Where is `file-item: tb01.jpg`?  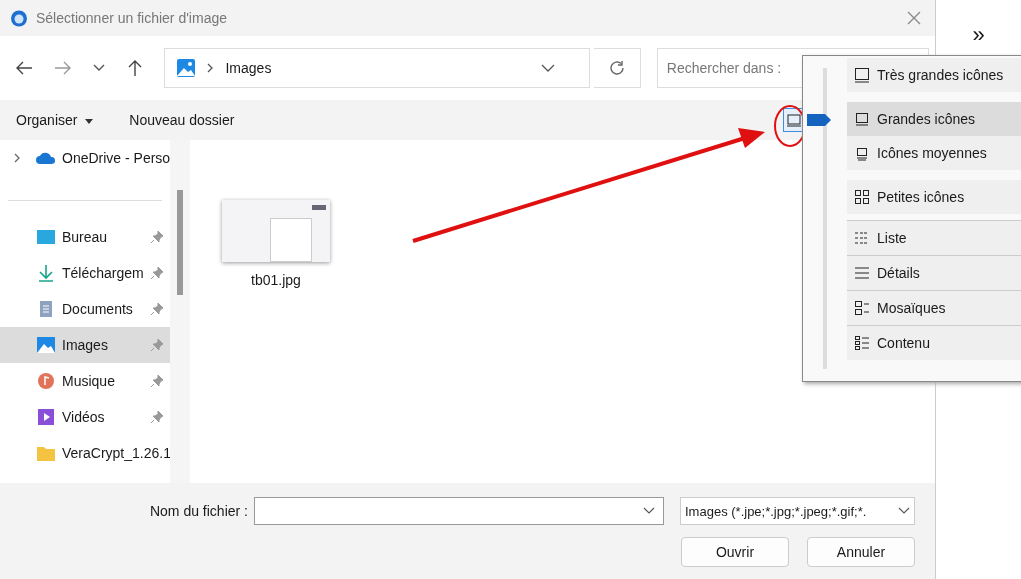
file-item: tb01.jpg is located at coordinates (276, 244).